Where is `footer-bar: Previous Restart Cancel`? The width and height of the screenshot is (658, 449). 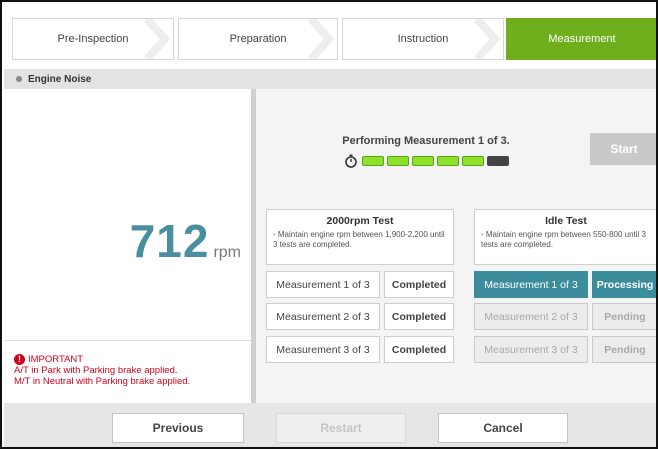
footer-bar: Previous Restart Cancel is located at coordinates (330, 425).